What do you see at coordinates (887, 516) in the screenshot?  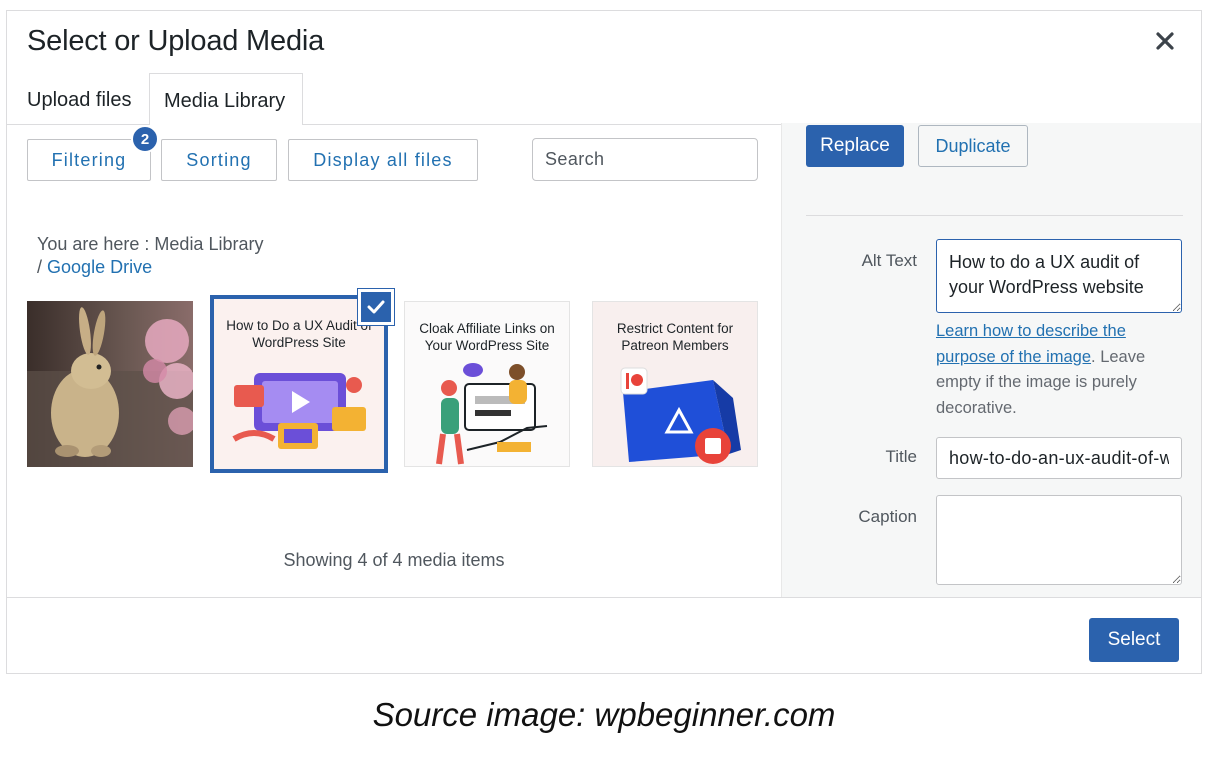 I see `caption-label: Caption` at bounding box center [887, 516].